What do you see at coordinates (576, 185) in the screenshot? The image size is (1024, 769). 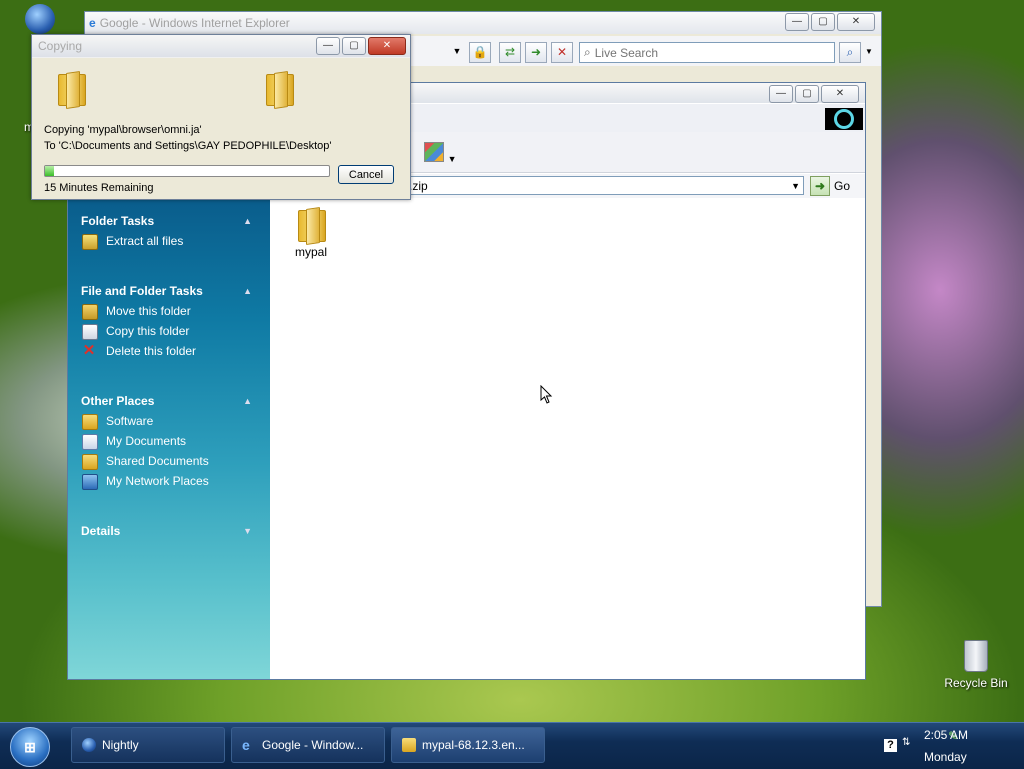 I see `address-field: .zip ▼` at bounding box center [576, 185].